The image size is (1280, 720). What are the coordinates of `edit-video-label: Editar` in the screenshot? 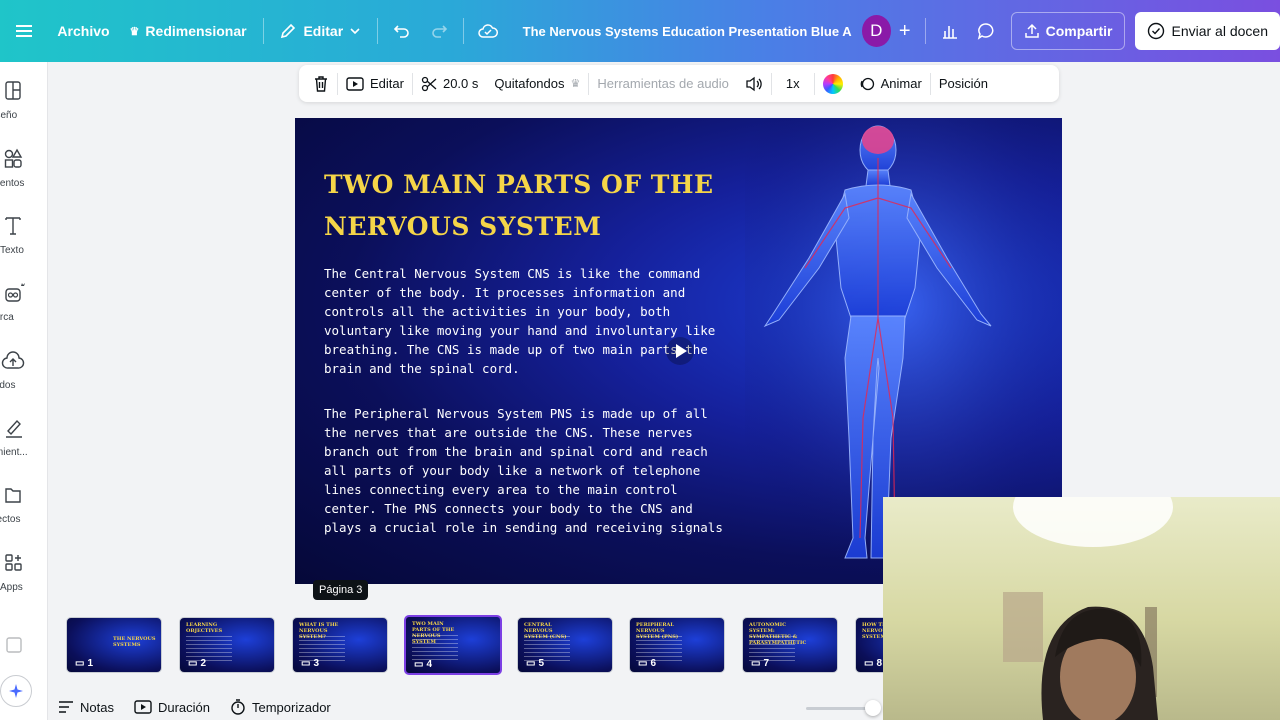 It's located at (387, 83).